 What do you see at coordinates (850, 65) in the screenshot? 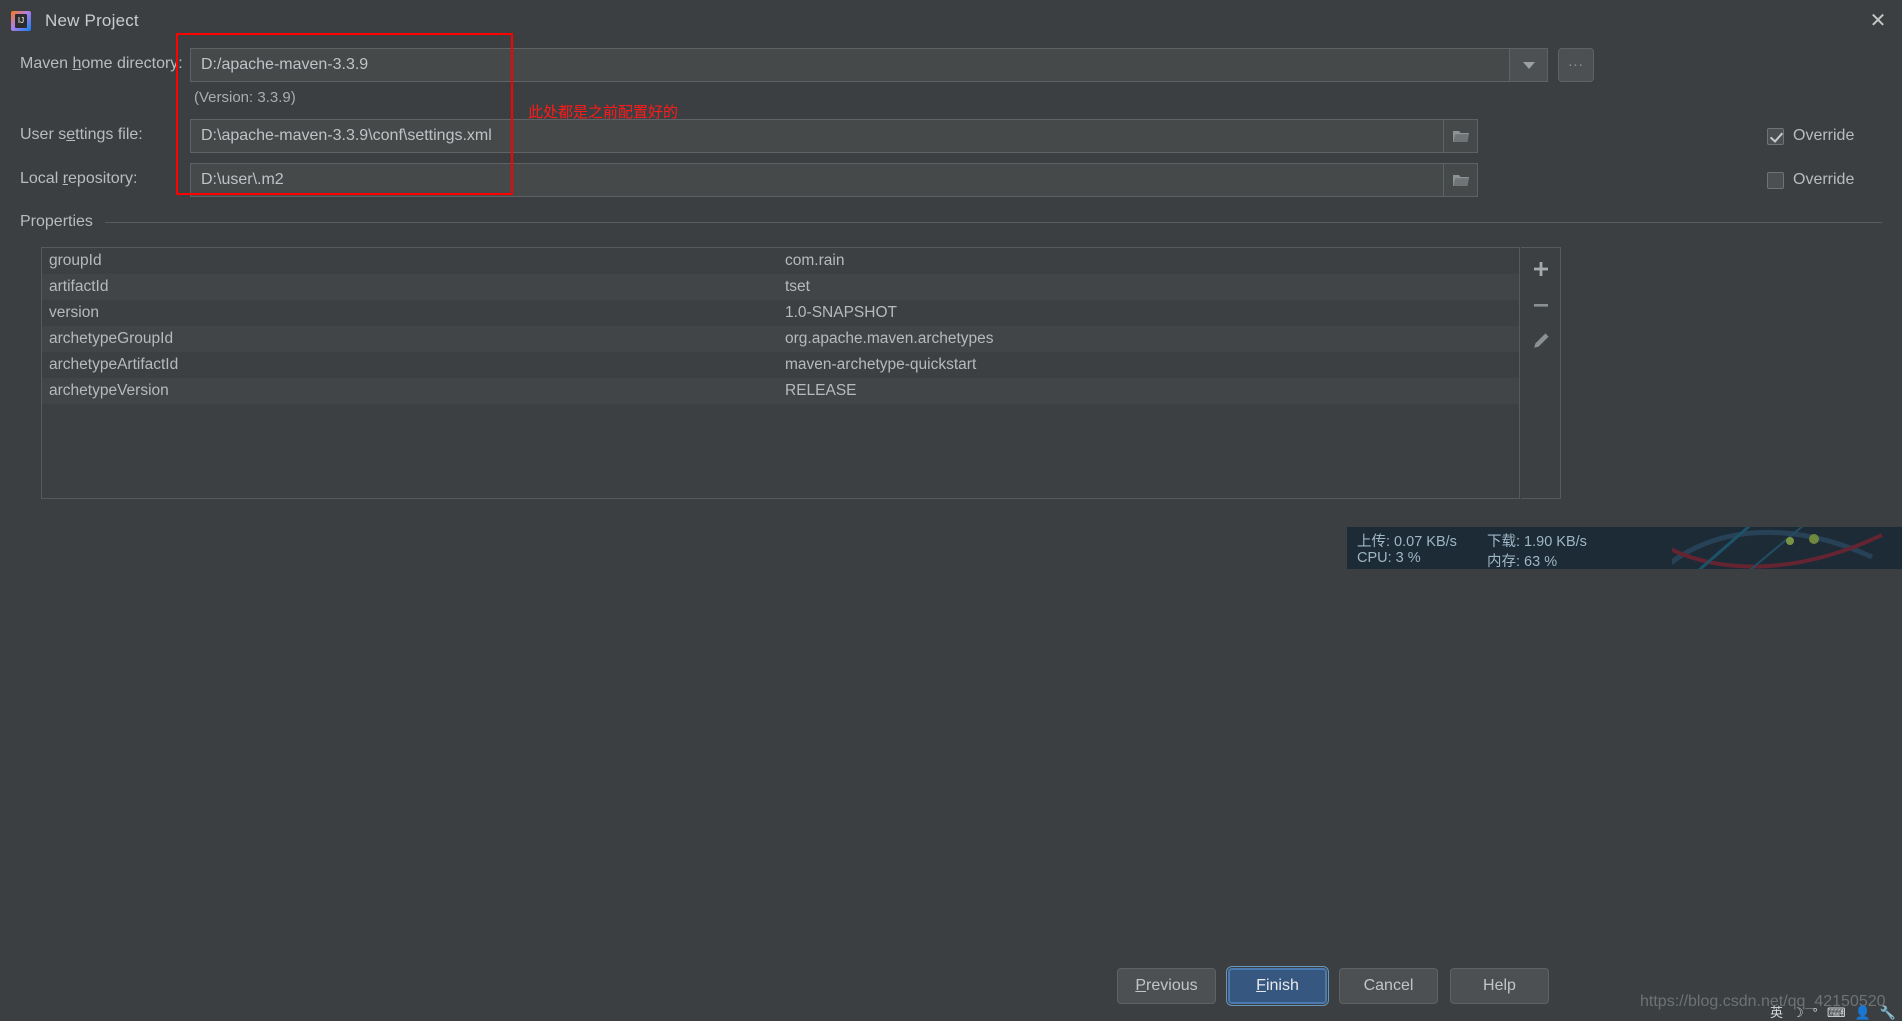
I see `maven-home-input: D:/apache-maven-3.3.9` at bounding box center [850, 65].